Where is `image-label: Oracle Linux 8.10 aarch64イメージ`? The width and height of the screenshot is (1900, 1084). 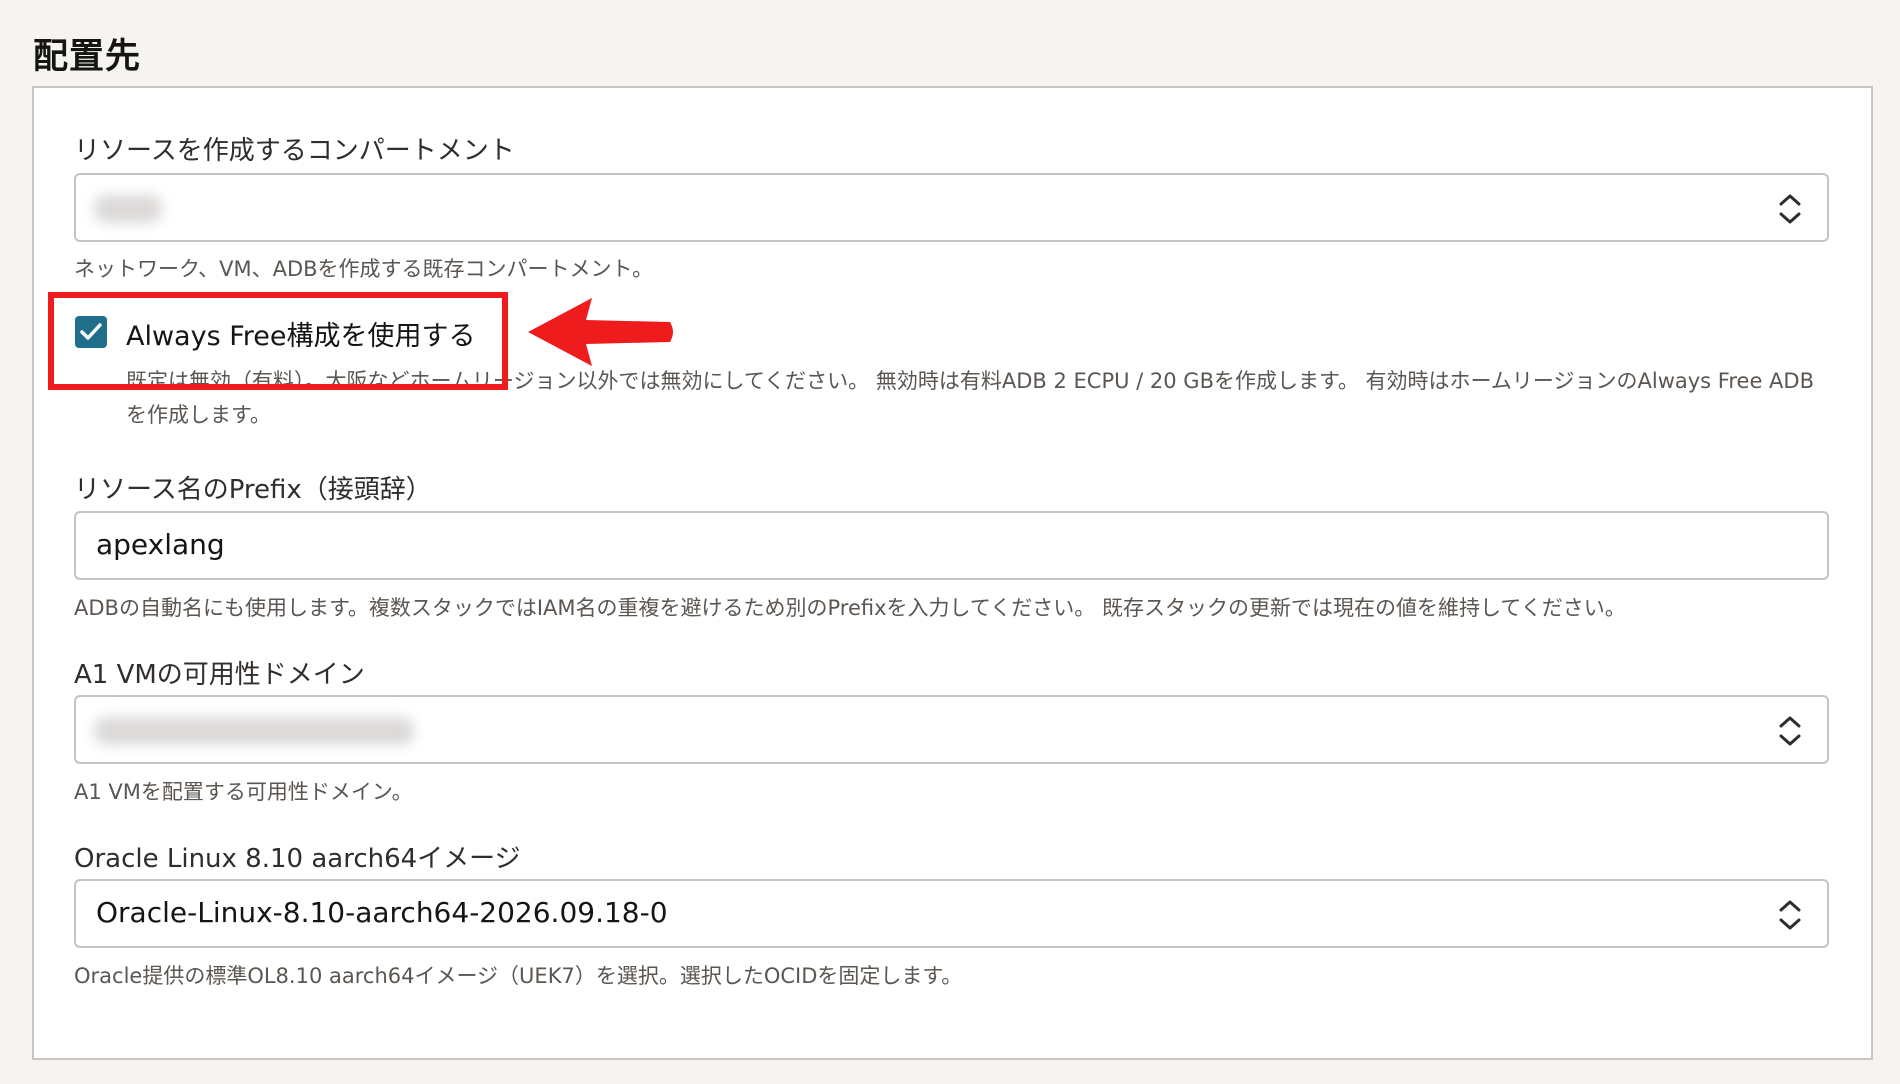 image-label: Oracle Linux 8.10 aarch64イメージ is located at coordinates (297, 859).